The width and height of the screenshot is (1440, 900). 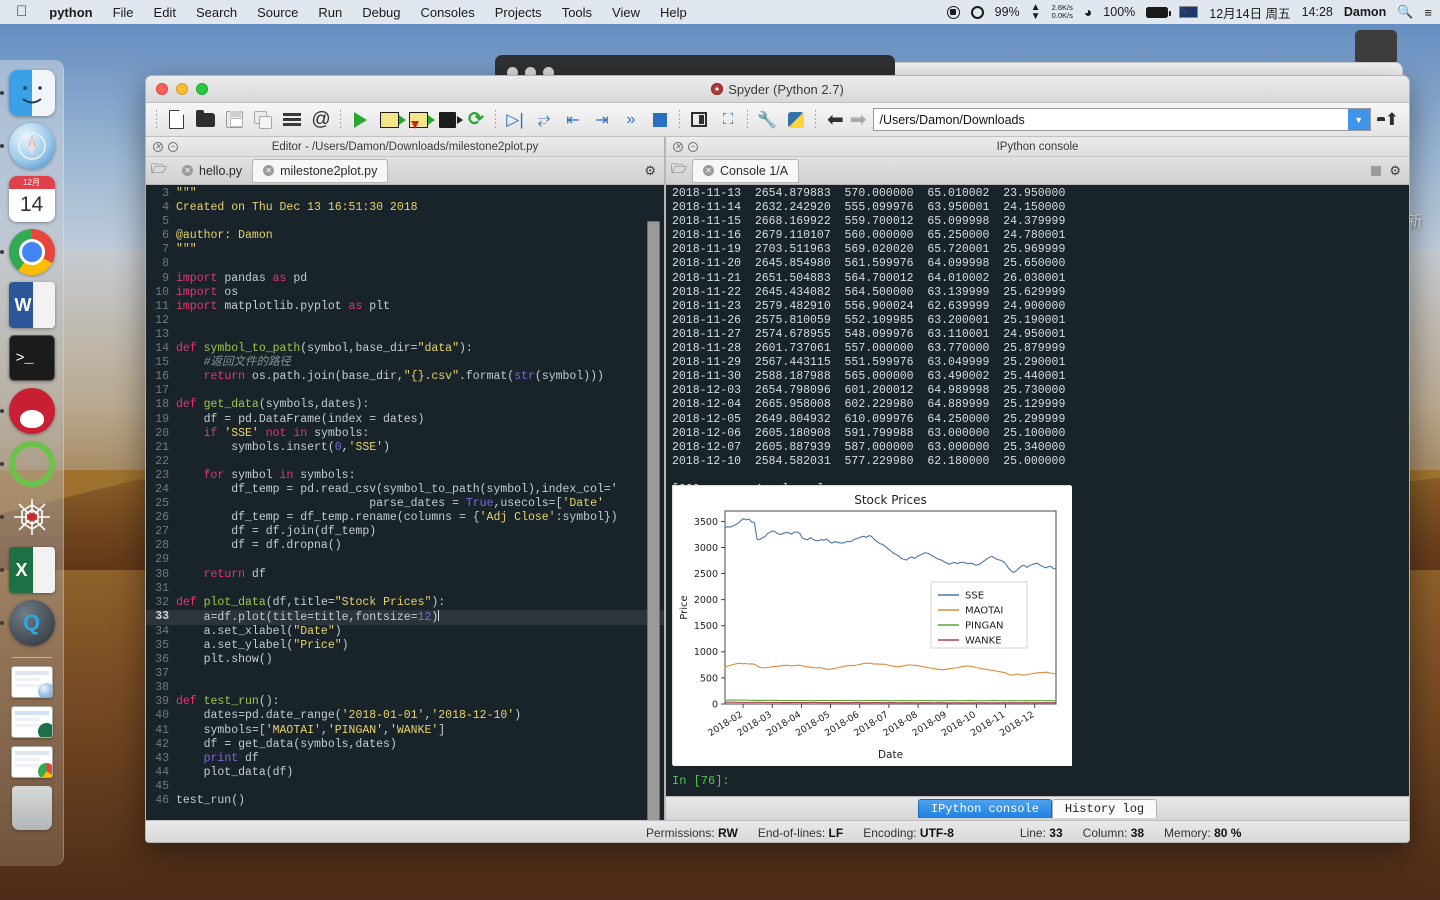 I want to click on dock-item-ring-app, so click(x=27, y=464).